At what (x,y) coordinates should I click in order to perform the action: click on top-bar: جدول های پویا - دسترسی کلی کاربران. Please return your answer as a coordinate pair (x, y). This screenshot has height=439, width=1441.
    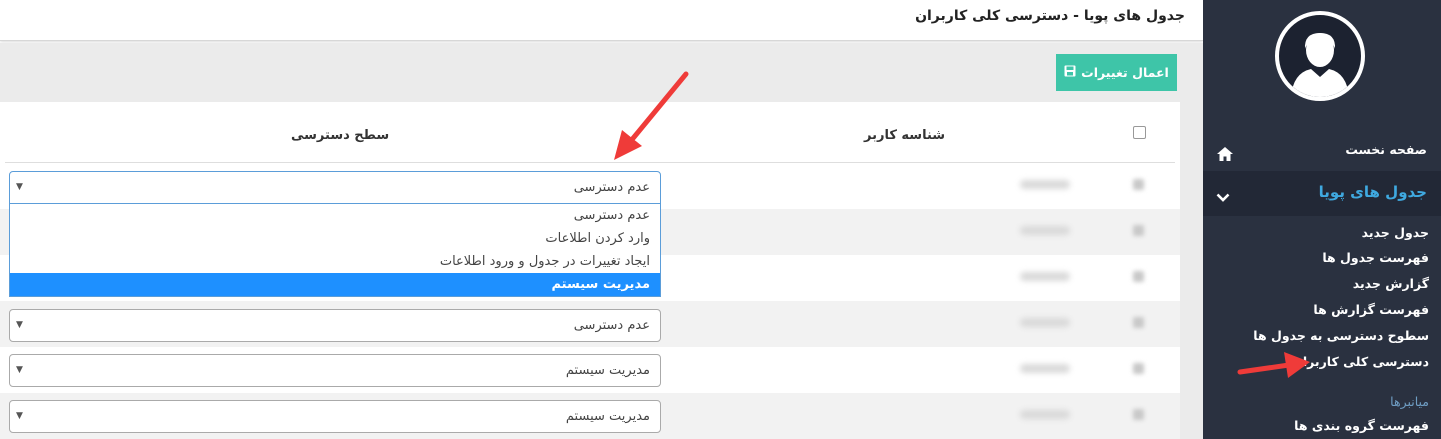
    Looking at the image, I should click on (601, 20).